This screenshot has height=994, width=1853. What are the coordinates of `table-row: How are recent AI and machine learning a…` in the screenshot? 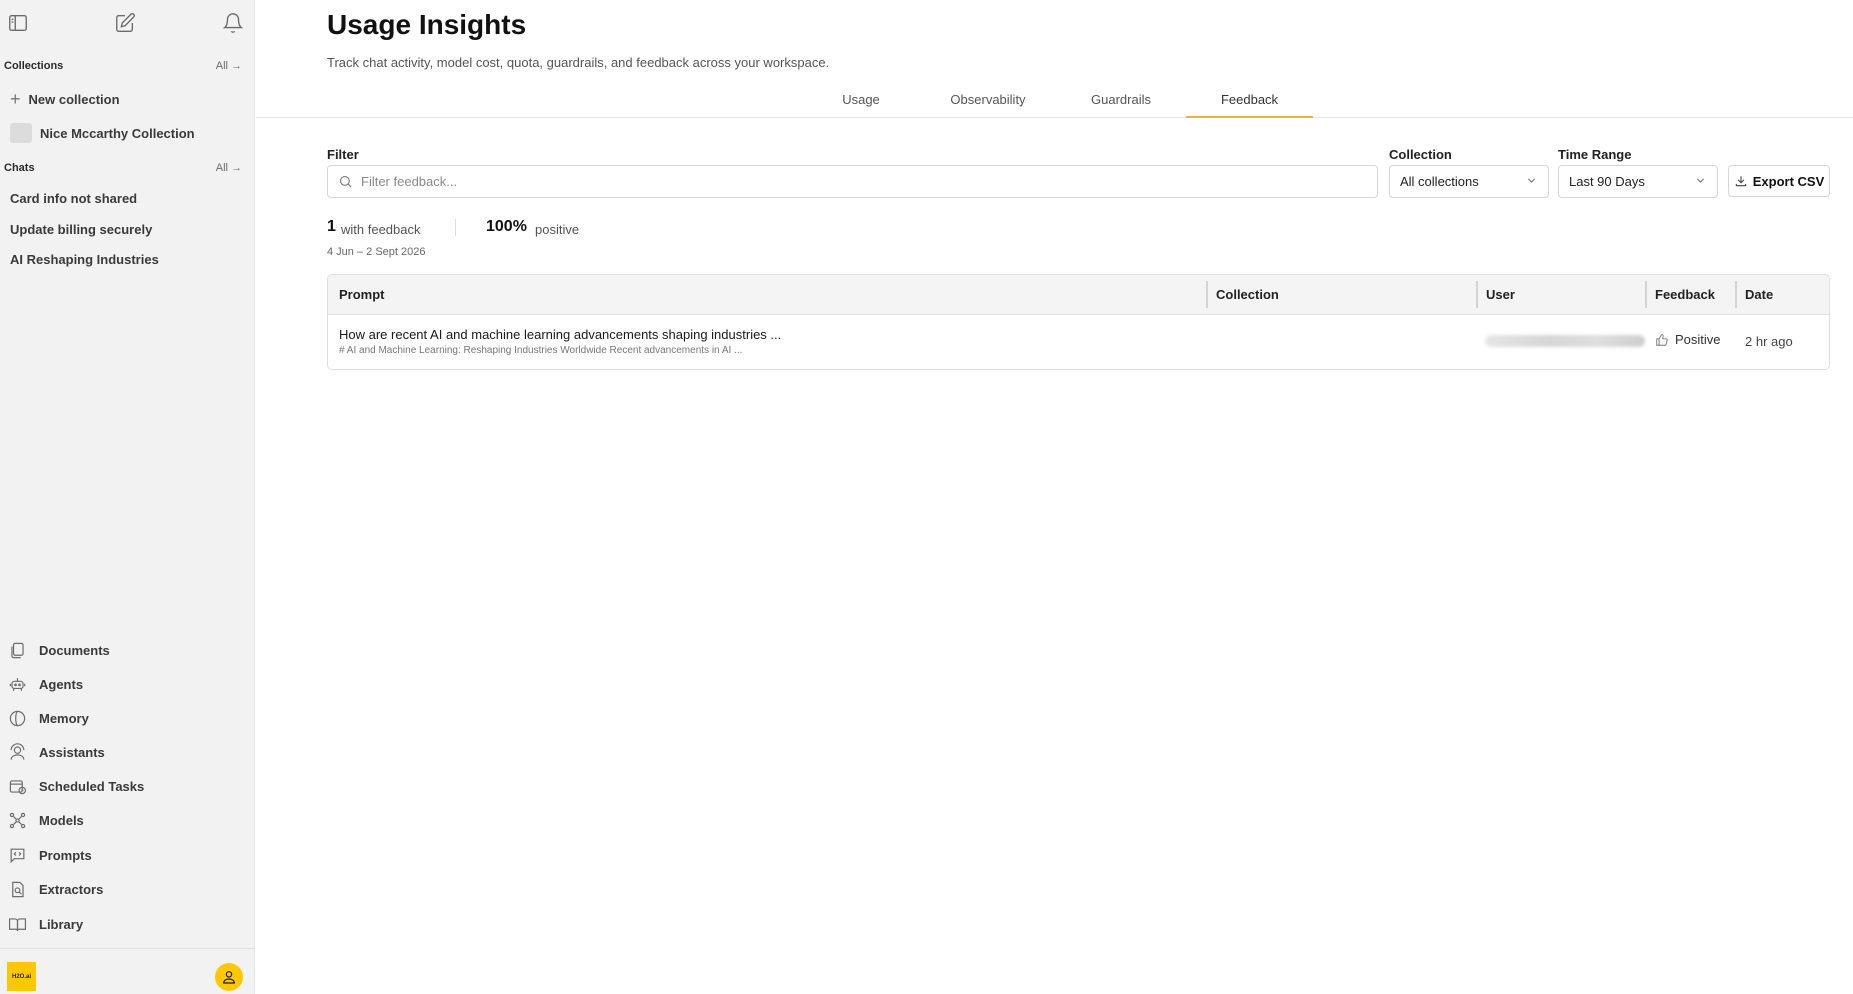 It's located at (1078, 342).